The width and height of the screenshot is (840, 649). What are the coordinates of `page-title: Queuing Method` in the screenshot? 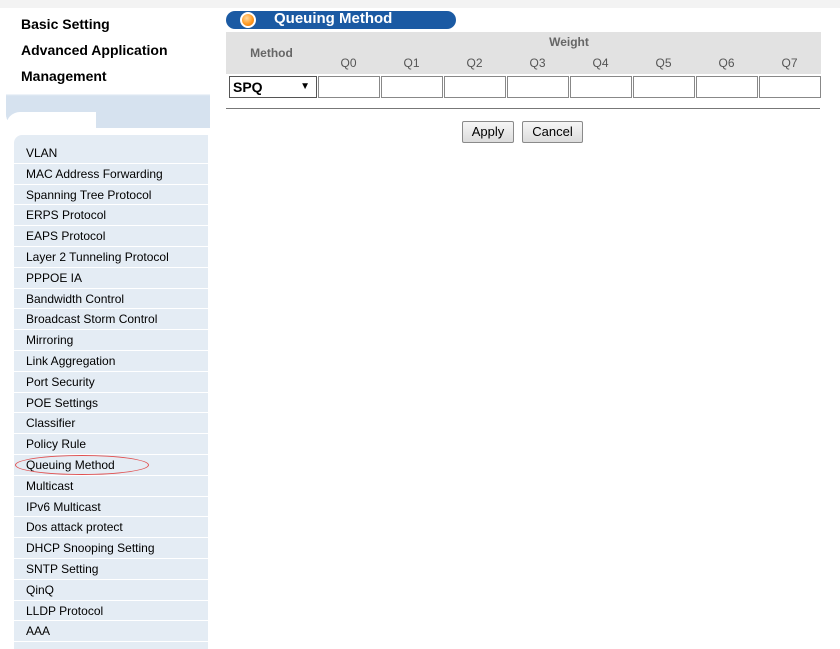 It's located at (333, 18).